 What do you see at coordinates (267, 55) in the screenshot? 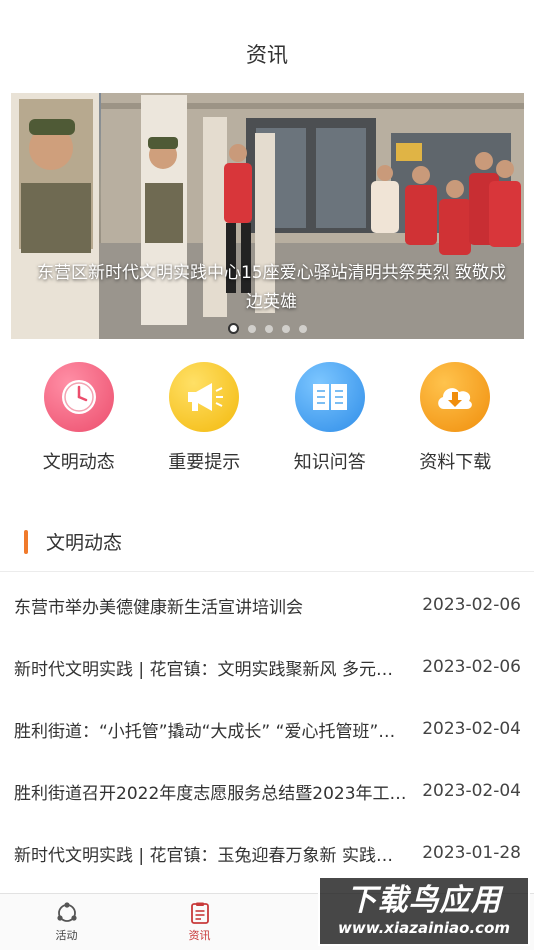
I see `page-title: 资讯` at bounding box center [267, 55].